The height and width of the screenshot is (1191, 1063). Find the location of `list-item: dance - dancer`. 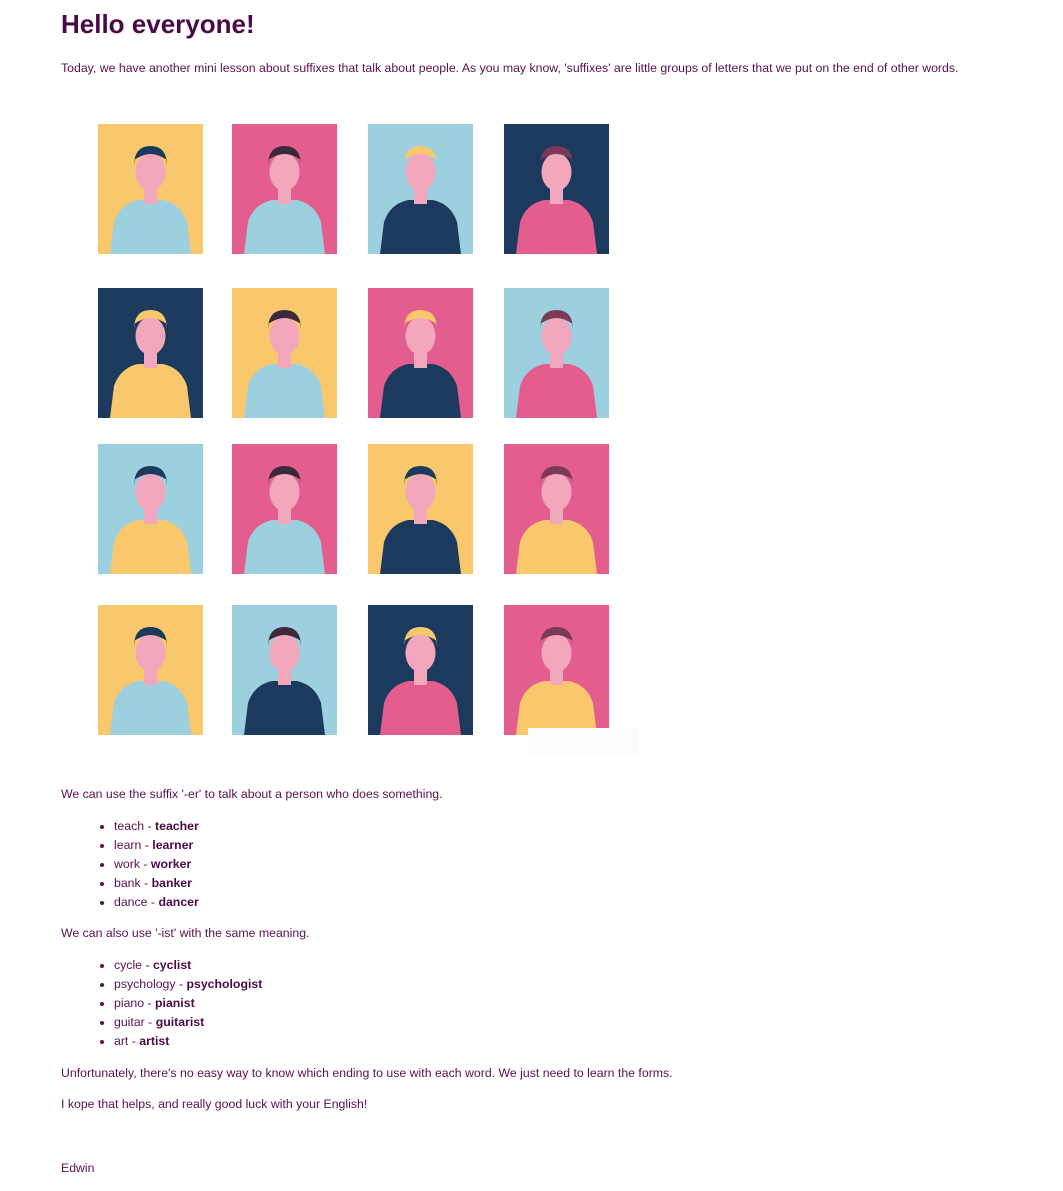

list-item: dance - dancer is located at coordinates (156, 902).